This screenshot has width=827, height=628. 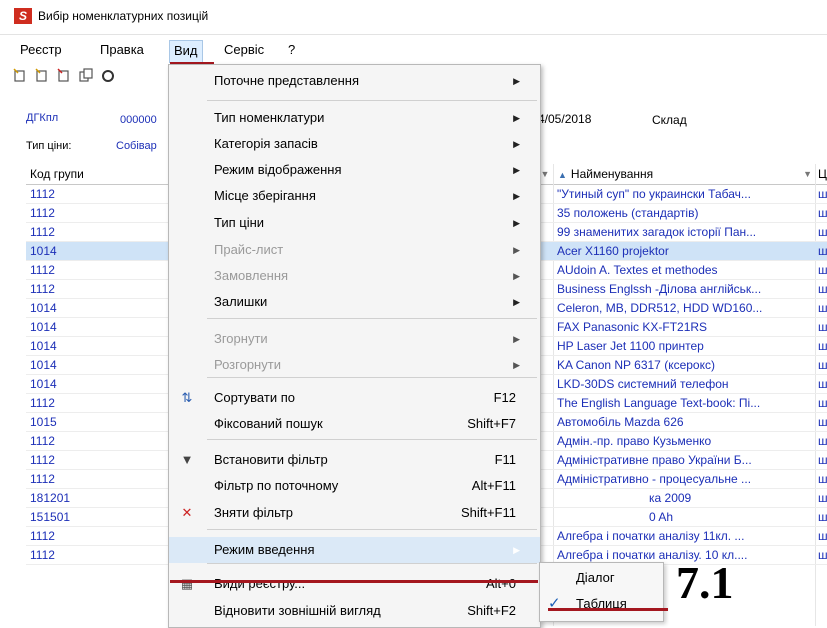 I want to click on view-menu-item-0: Поточне представлення ▶, so click(x=354, y=81).